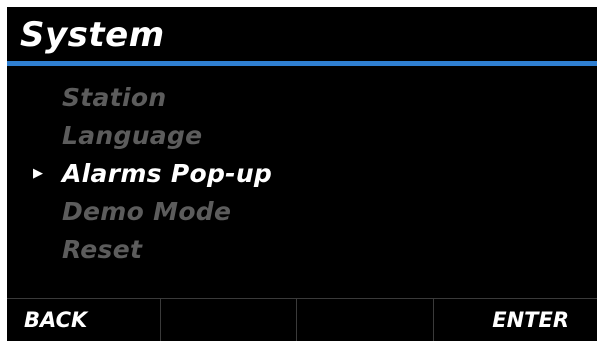 This screenshot has width=604, height=347. I want to click on page-title: System, so click(92, 35).